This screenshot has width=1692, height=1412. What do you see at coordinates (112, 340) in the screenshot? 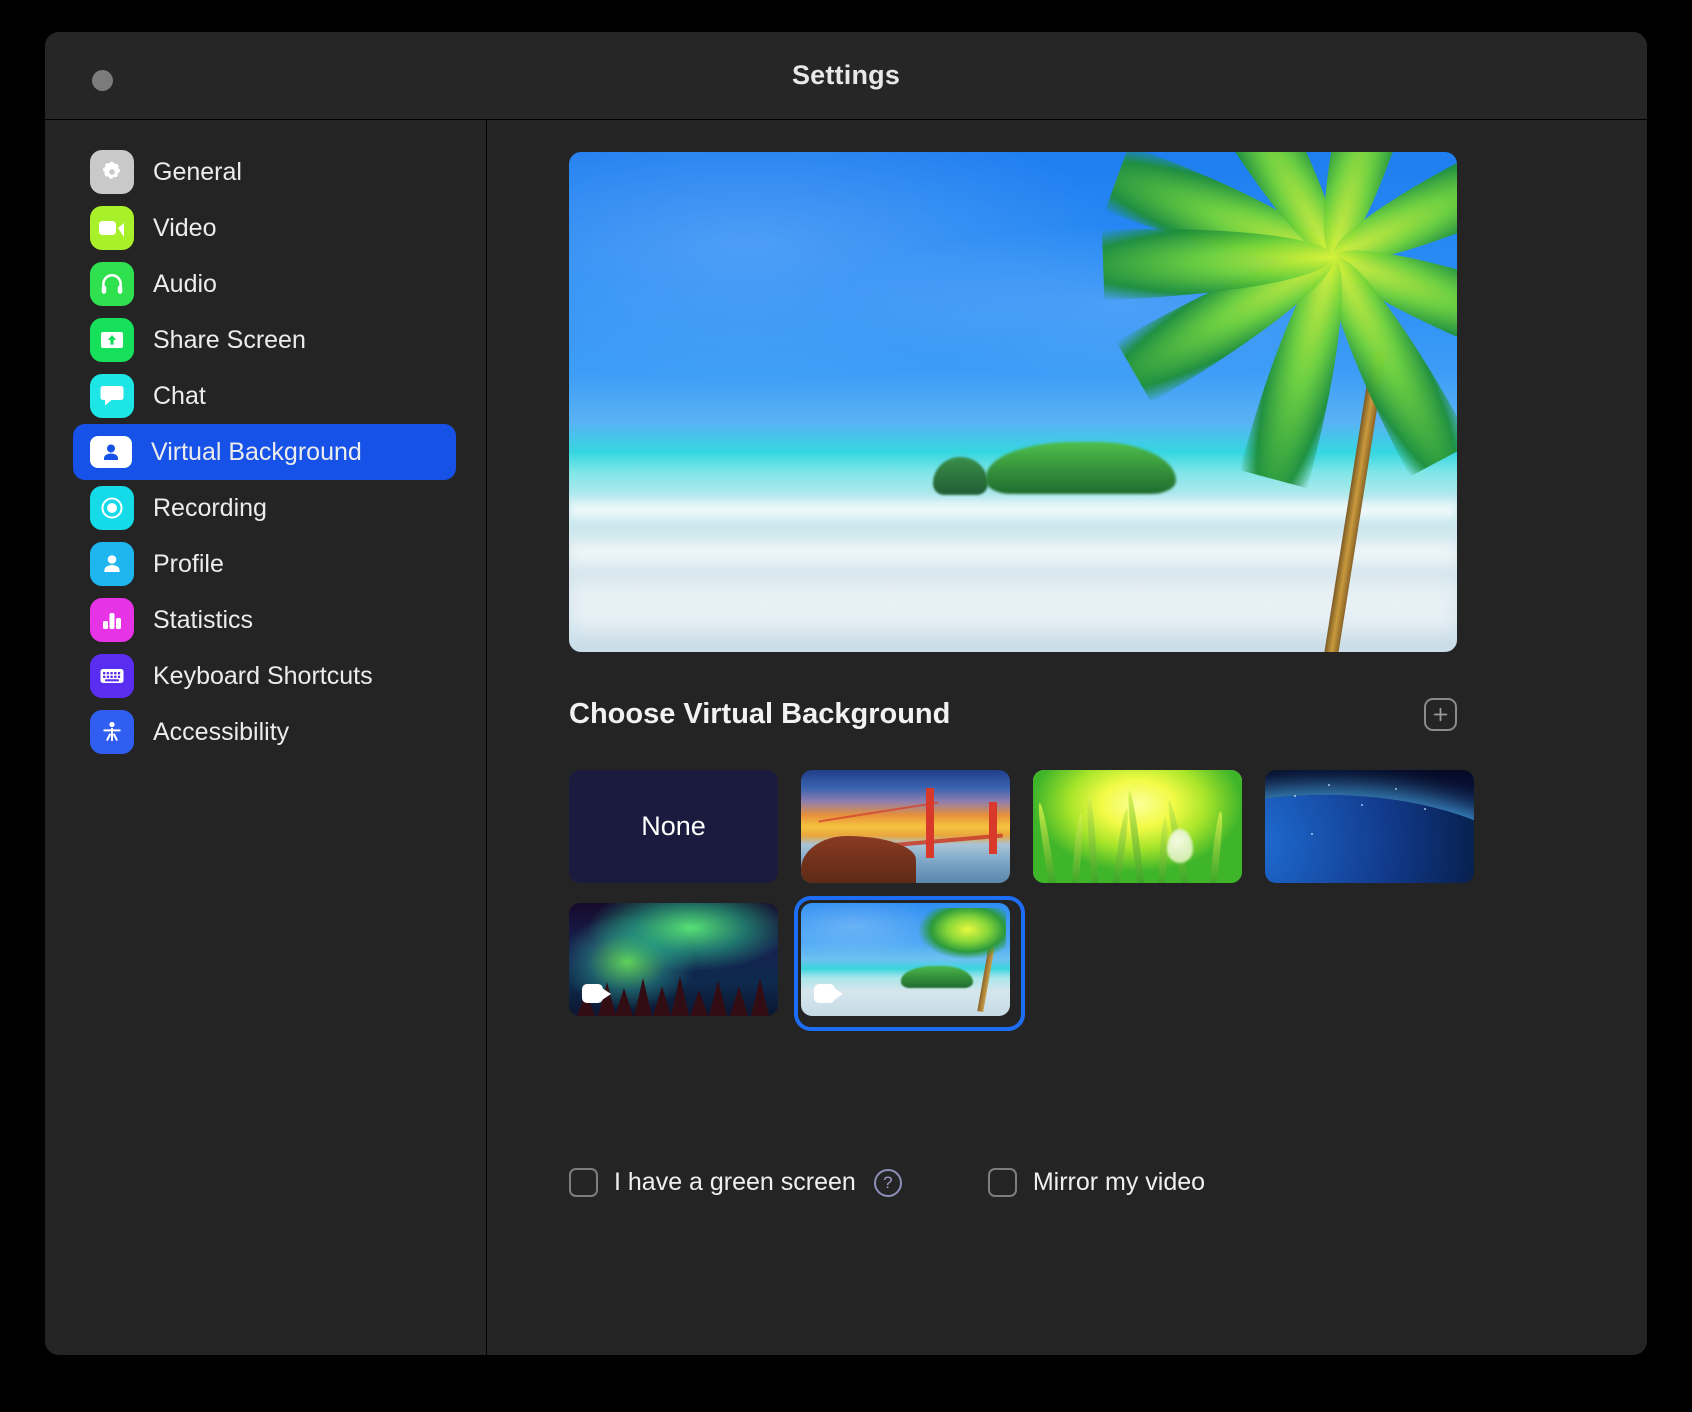
I see `share-screen-icon` at bounding box center [112, 340].